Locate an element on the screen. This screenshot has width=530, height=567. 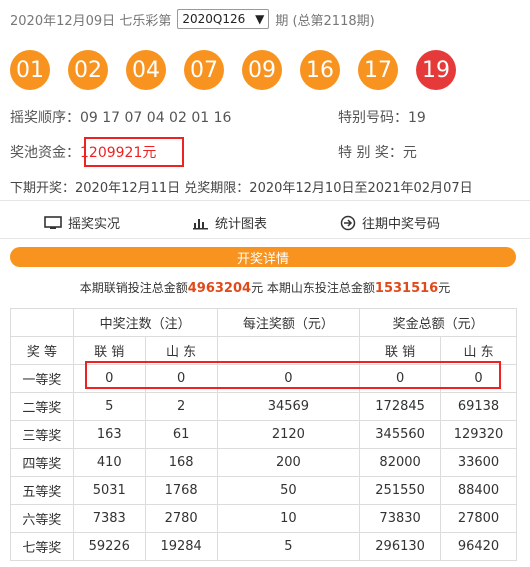
total-sd-sales: 1531516 is located at coordinates (406, 288).